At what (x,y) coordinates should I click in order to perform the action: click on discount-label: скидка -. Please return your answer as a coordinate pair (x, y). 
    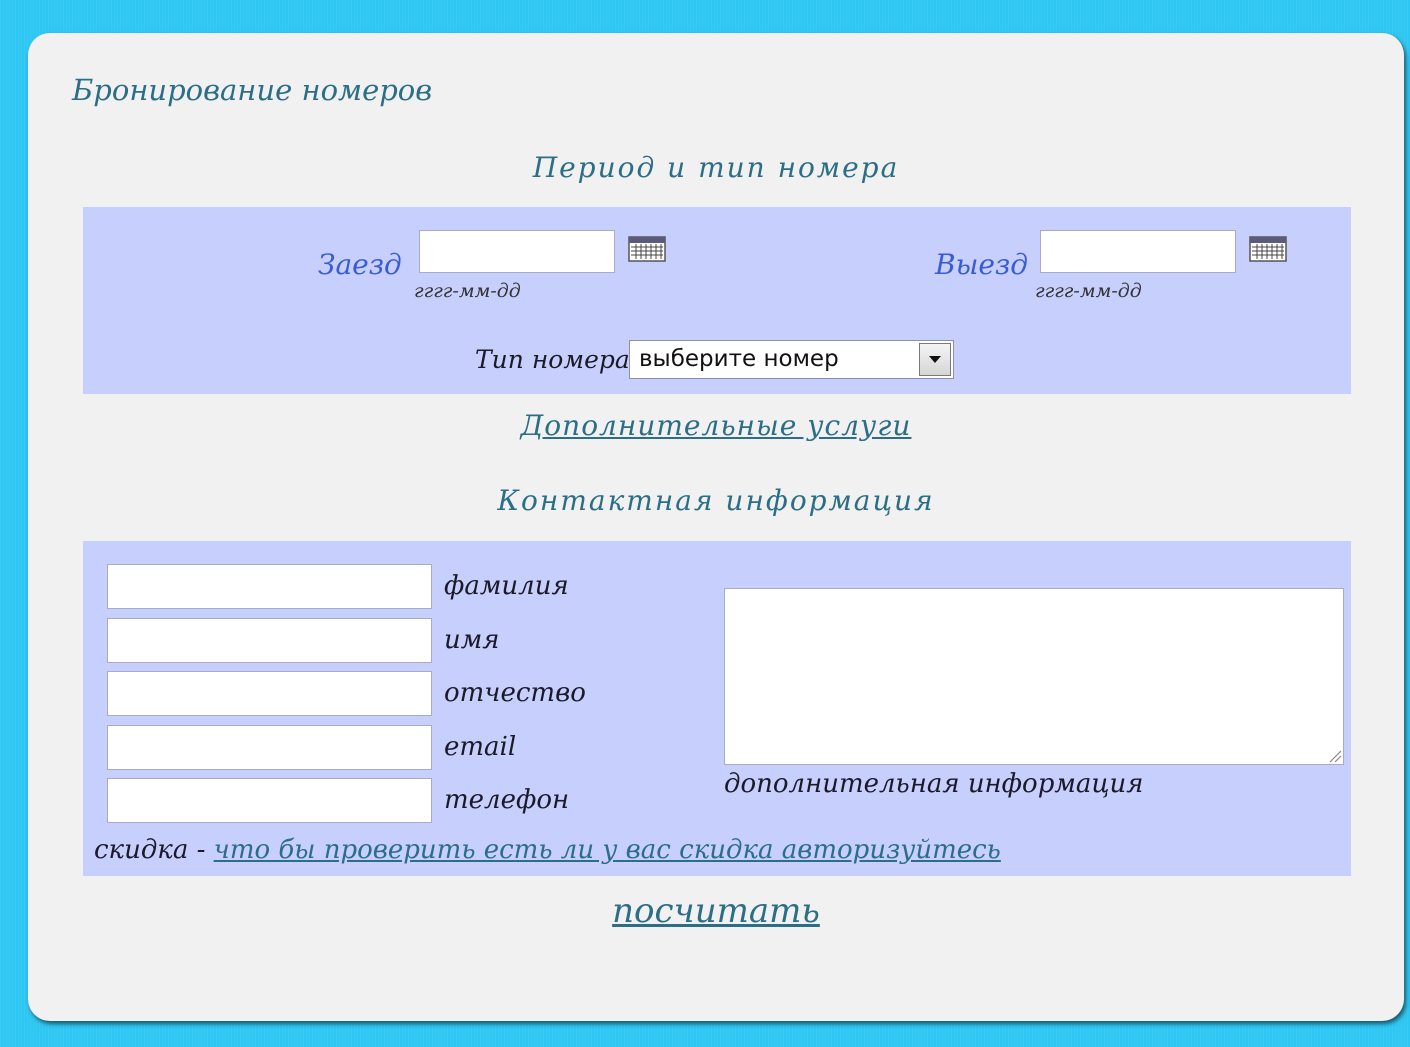
    Looking at the image, I should click on (150, 850).